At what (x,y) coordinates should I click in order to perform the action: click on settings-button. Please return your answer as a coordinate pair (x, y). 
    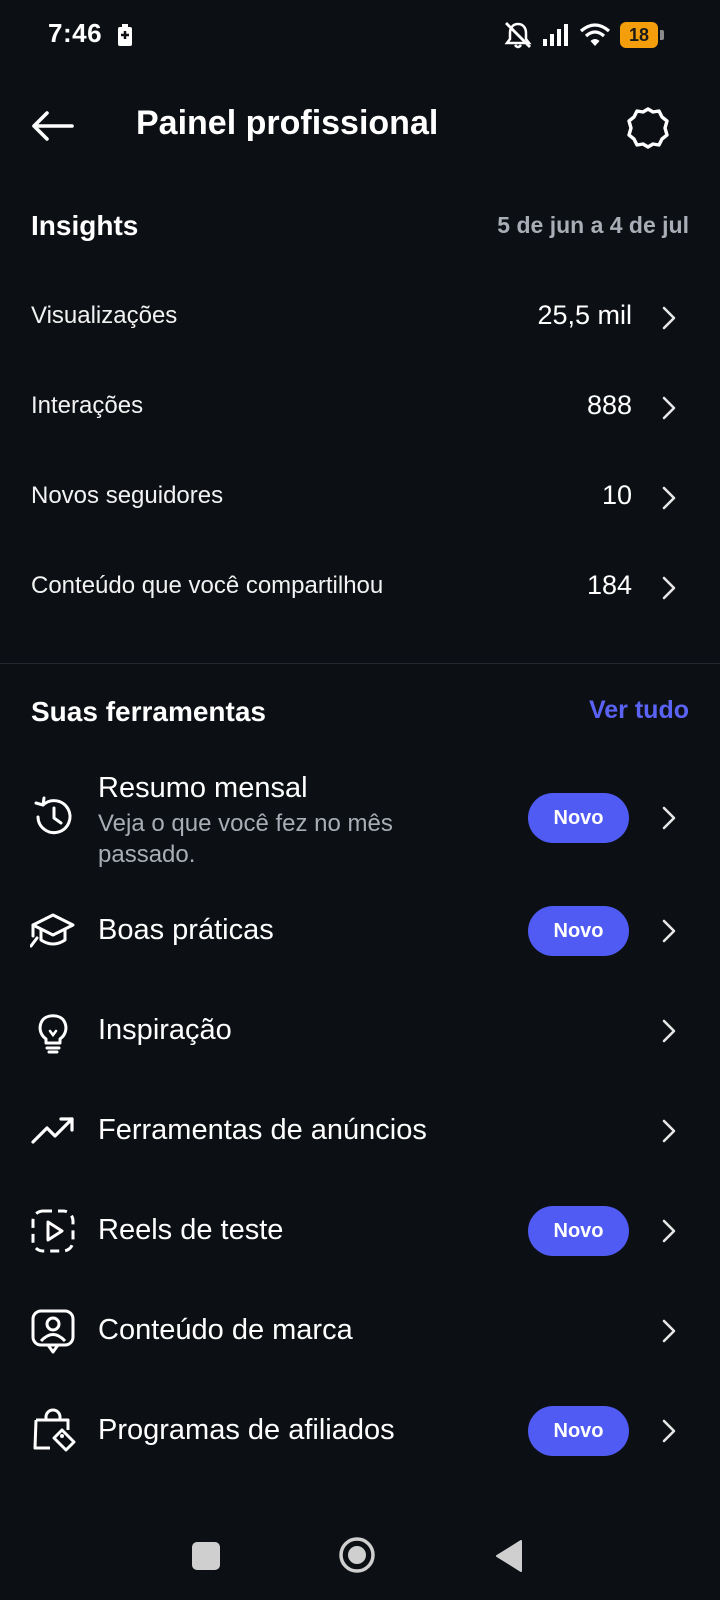
    Looking at the image, I should click on (648, 128).